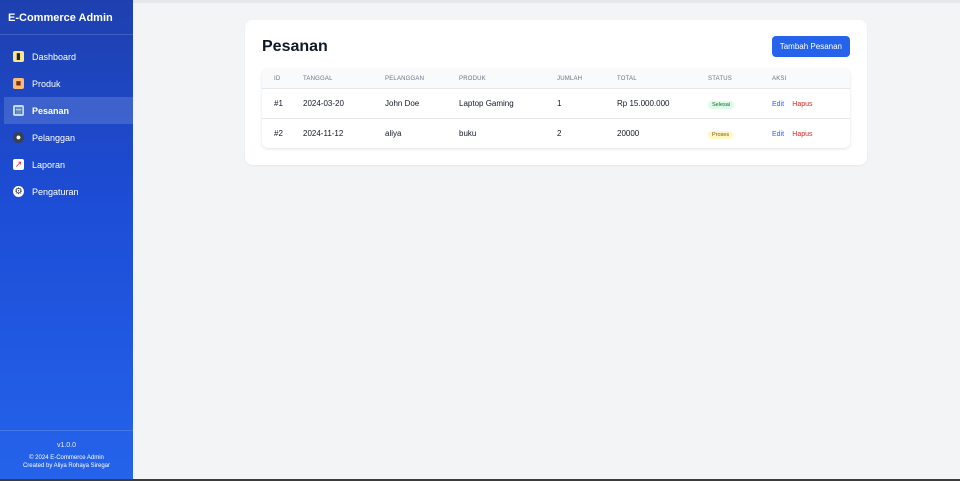  I want to click on page-title: Pesanan, so click(295, 46).